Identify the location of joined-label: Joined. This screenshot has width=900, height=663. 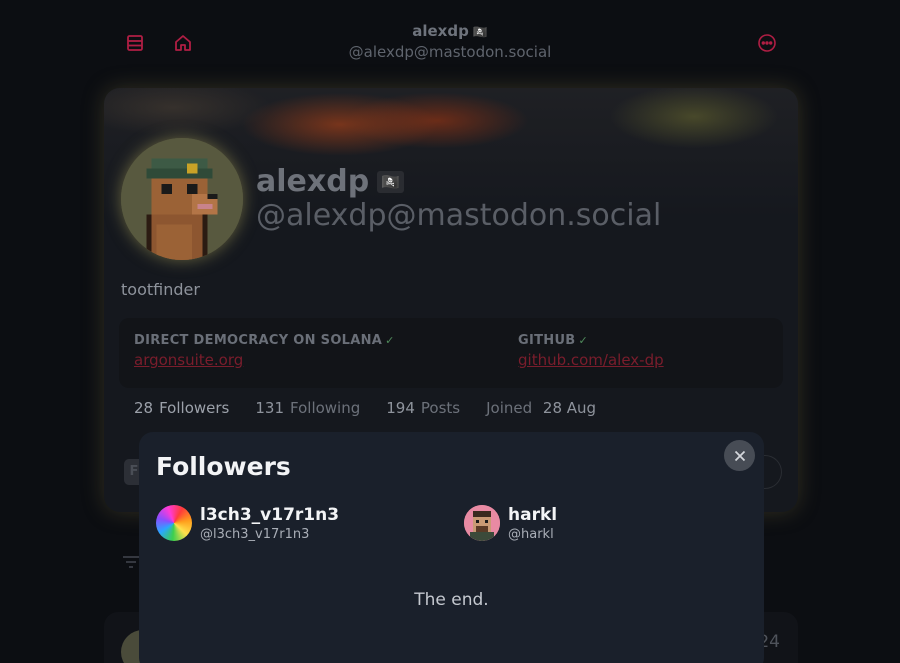
(509, 408).